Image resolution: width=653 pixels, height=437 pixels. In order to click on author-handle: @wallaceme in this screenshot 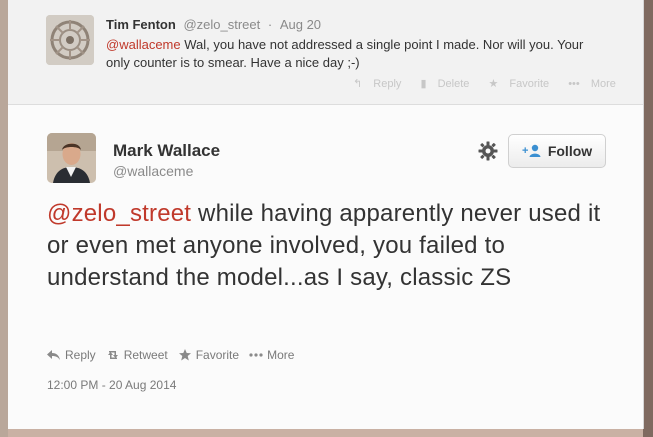, I will do `click(153, 171)`.